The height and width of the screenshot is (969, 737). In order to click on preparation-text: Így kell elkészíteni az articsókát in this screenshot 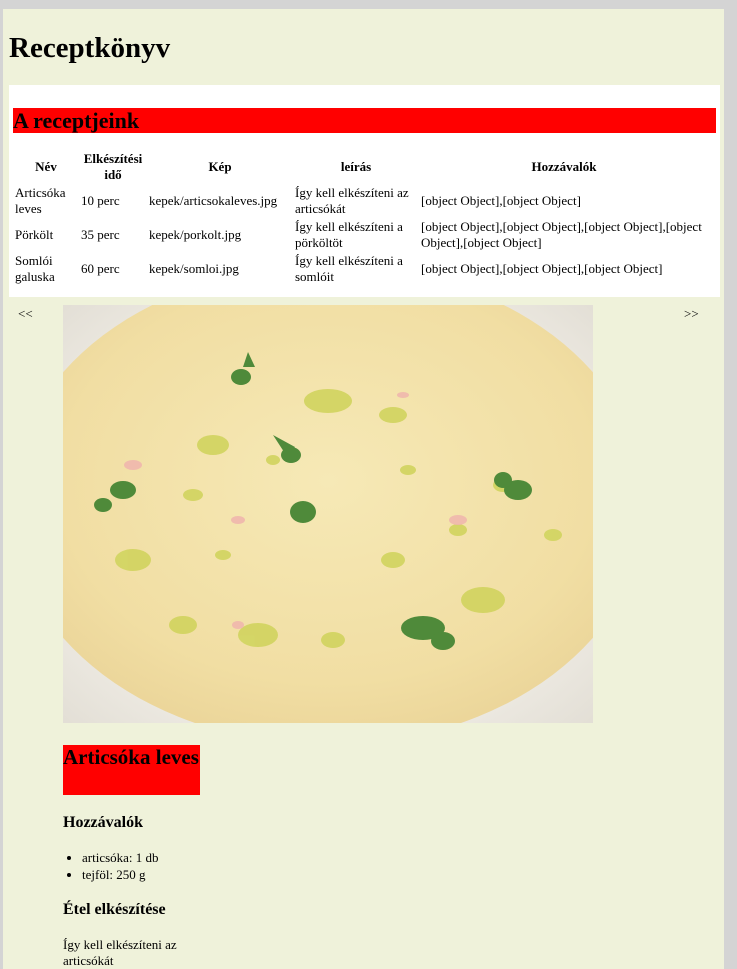, I will do `click(120, 952)`.